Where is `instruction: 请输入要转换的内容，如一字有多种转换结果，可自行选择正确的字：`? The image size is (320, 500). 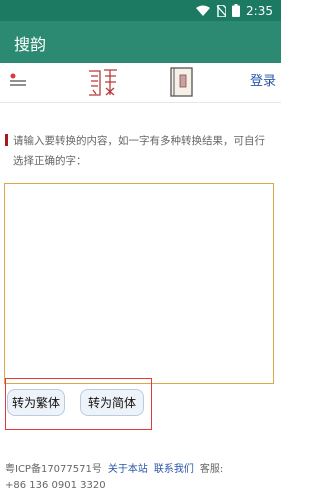
instruction: 请输入要转换的内容，如一字有多种转换结果，可自行选择正确的字： is located at coordinates (140, 151).